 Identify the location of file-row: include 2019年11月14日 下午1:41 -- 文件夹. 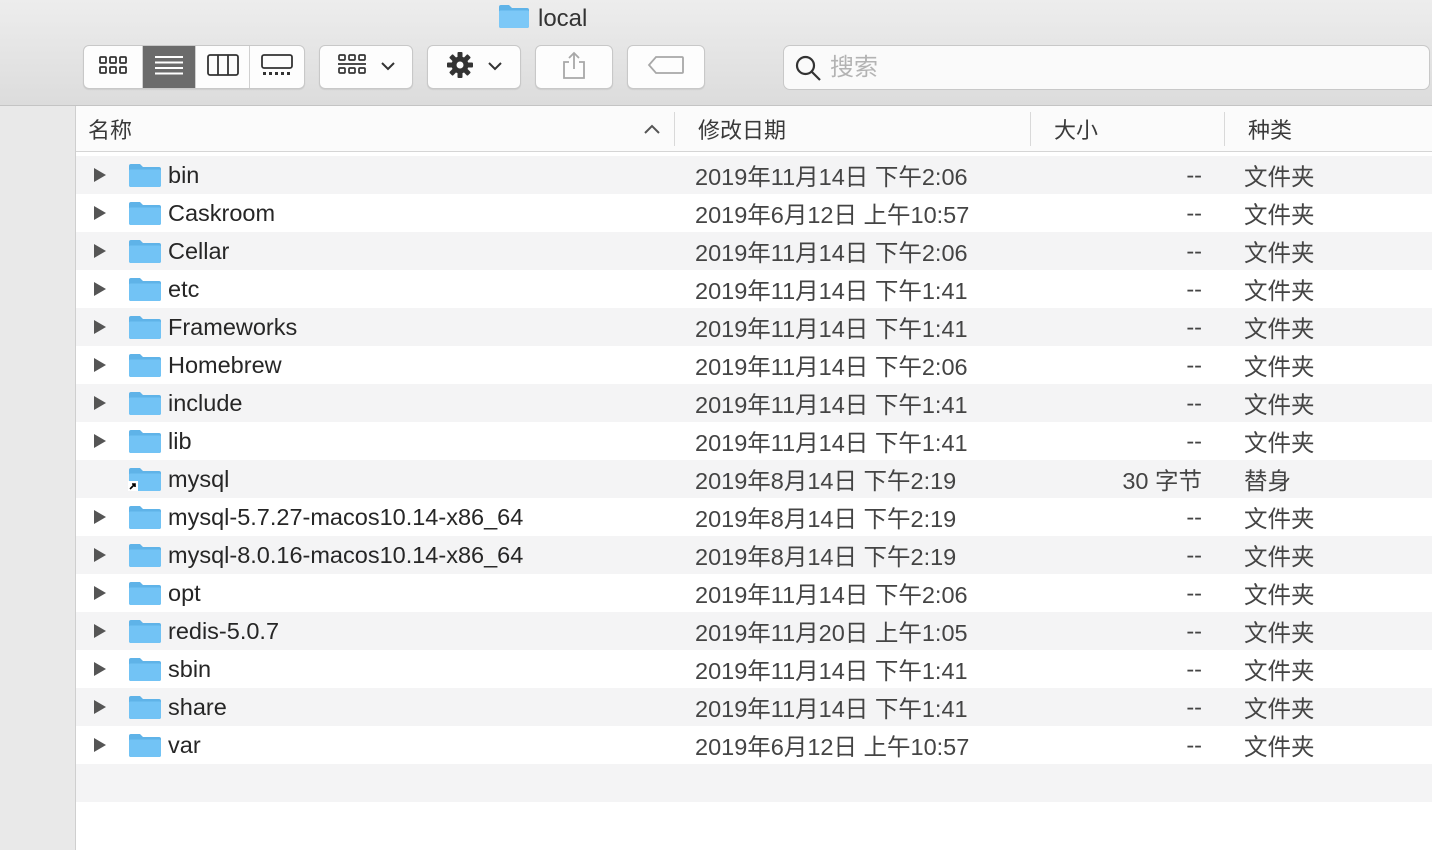
(754, 403).